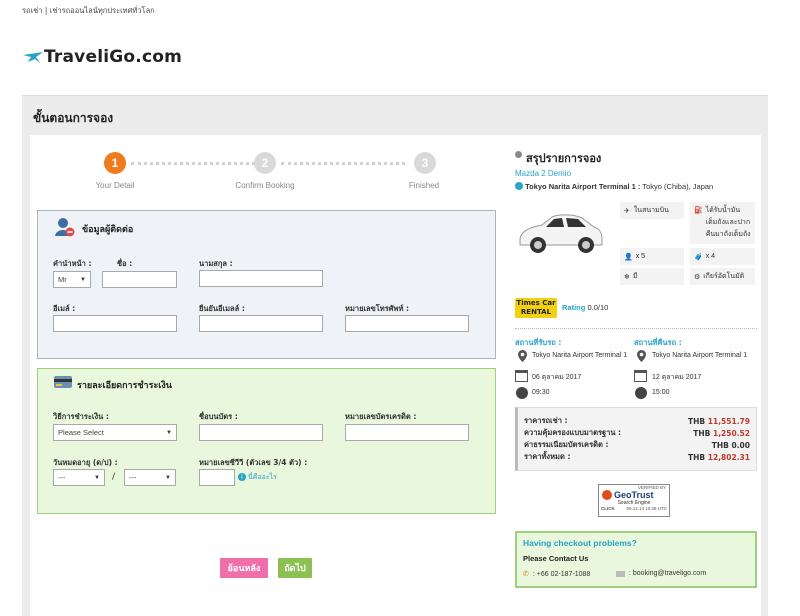 This screenshot has width=800, height=616. What do you see at coordinates (697, 277) in the screenshot?
I see `gear-icon: ⚙` at bounding box center [697, 277].